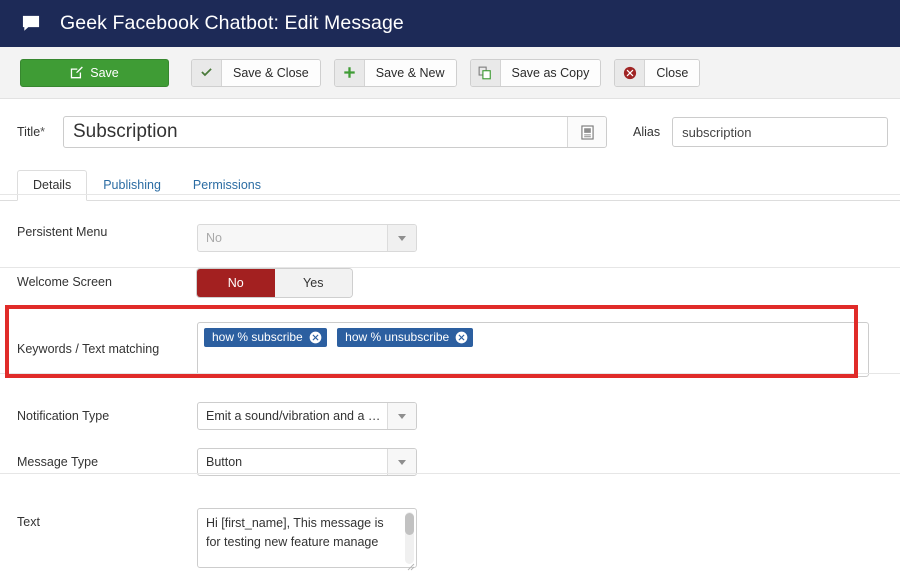 Image resolution: width=900 pixels, height=573 pixels. What do you see at coordinates (672, 72) in the screenshot?
I see `close-label: Close` at bounding box center [672, 72].